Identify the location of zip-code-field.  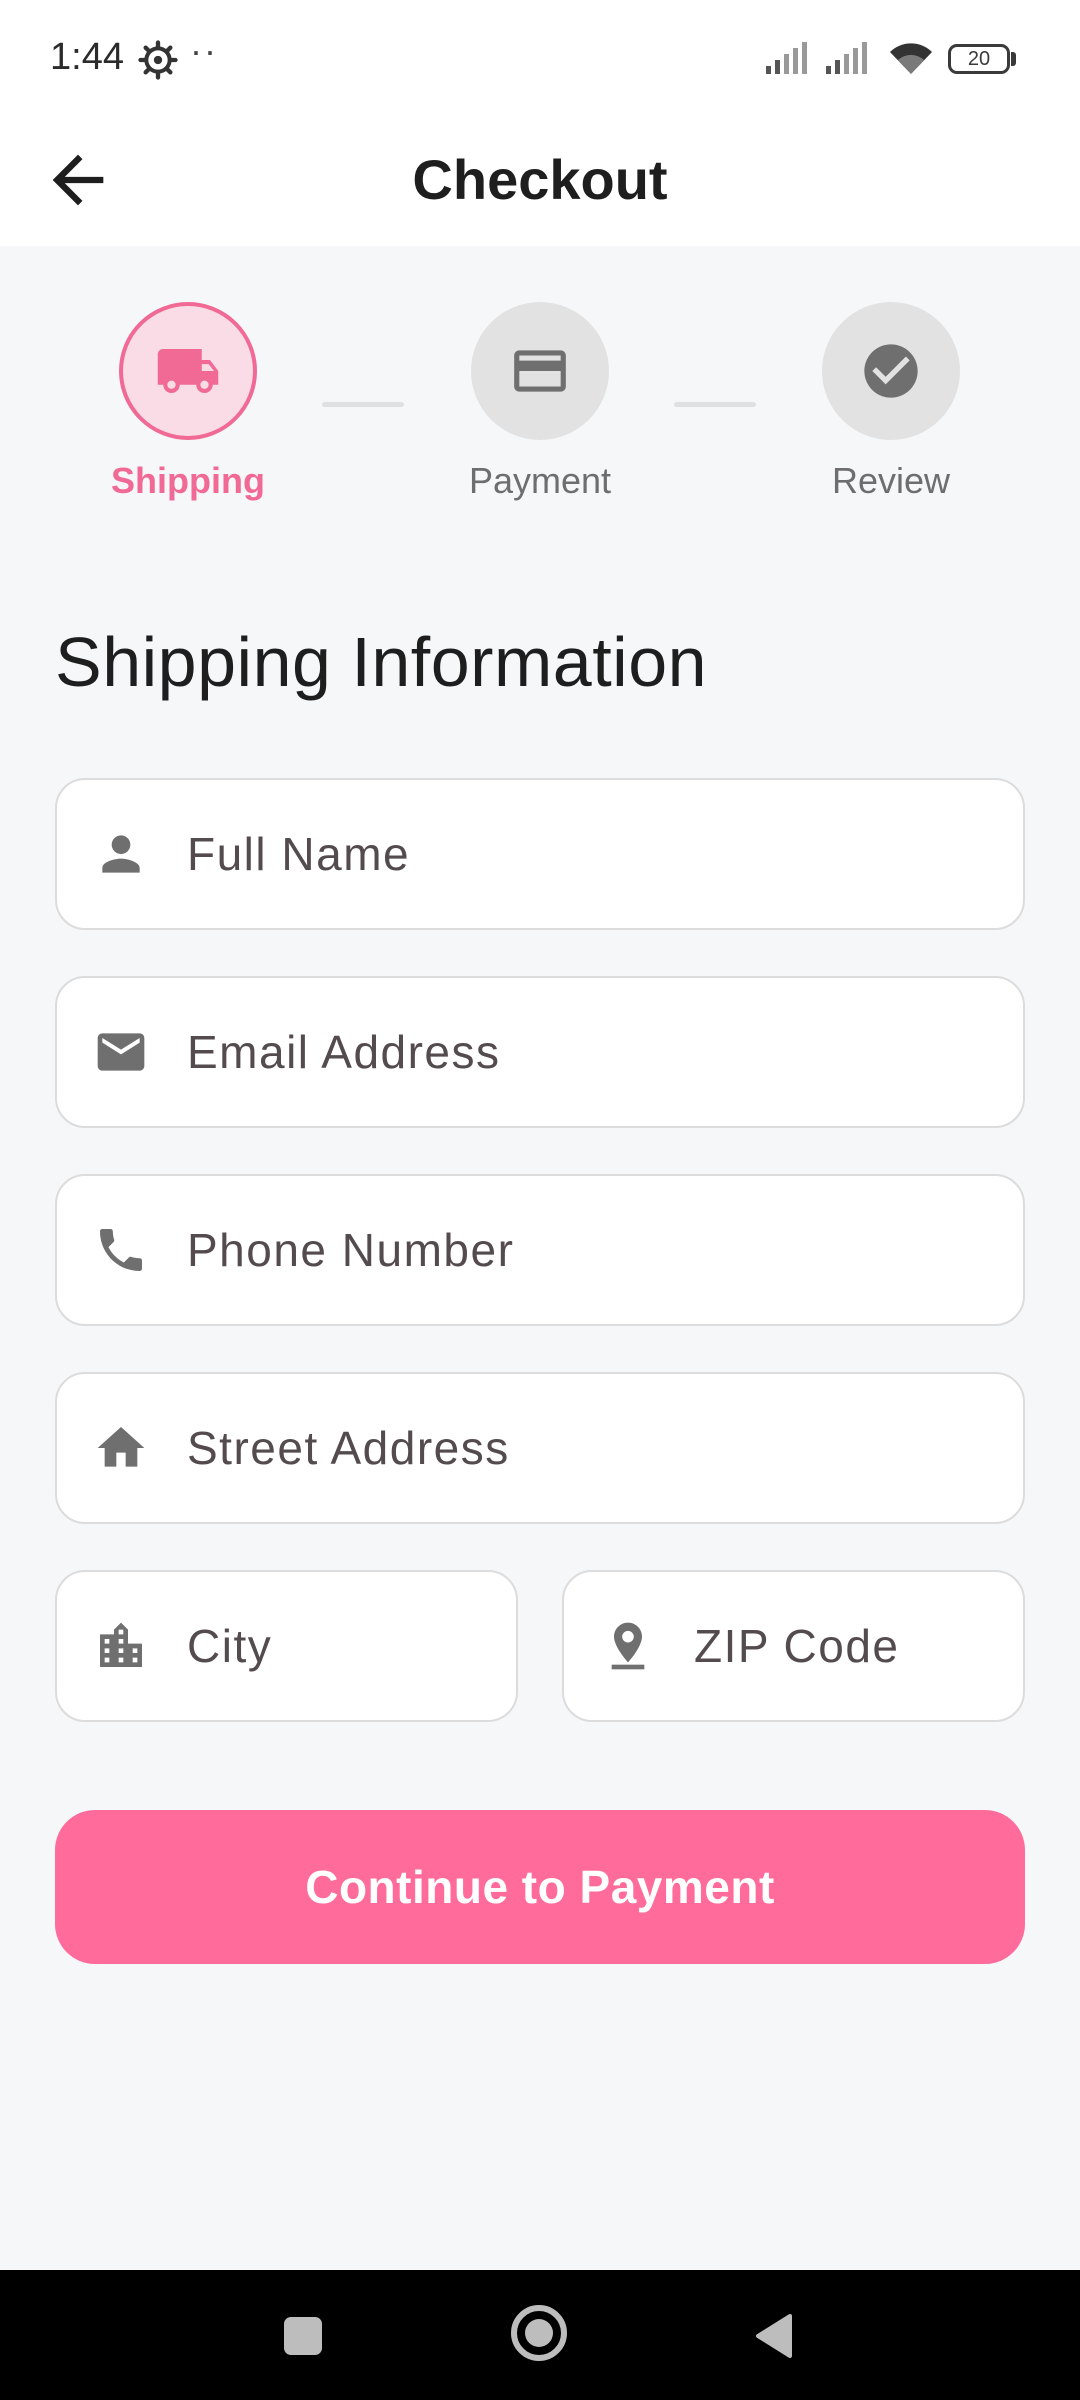
(793, 1646).